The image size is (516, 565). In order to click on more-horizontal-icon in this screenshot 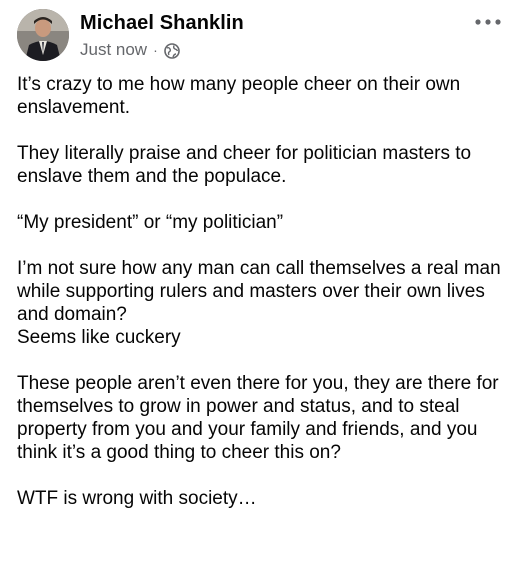, I will do `click(488, 22)`.